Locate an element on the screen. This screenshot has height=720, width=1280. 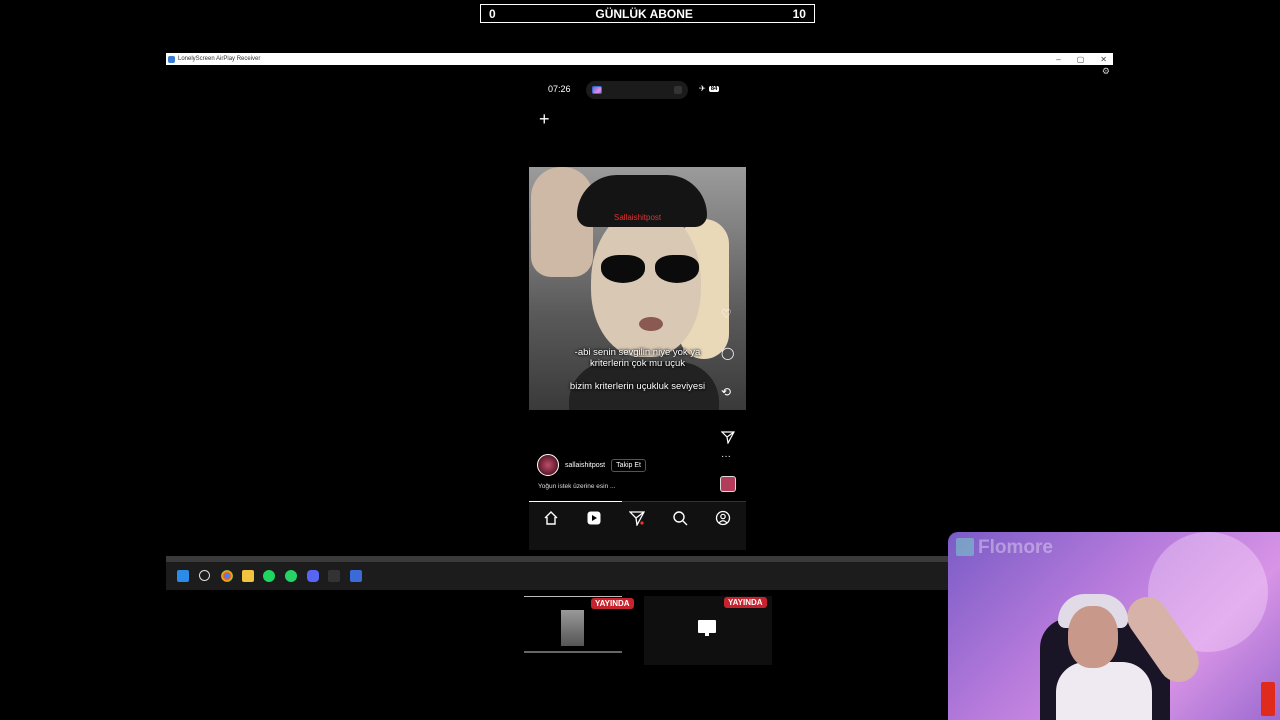
window-title: LonelyScreen AirPlay Receiver is located at coordinates (219, 59).